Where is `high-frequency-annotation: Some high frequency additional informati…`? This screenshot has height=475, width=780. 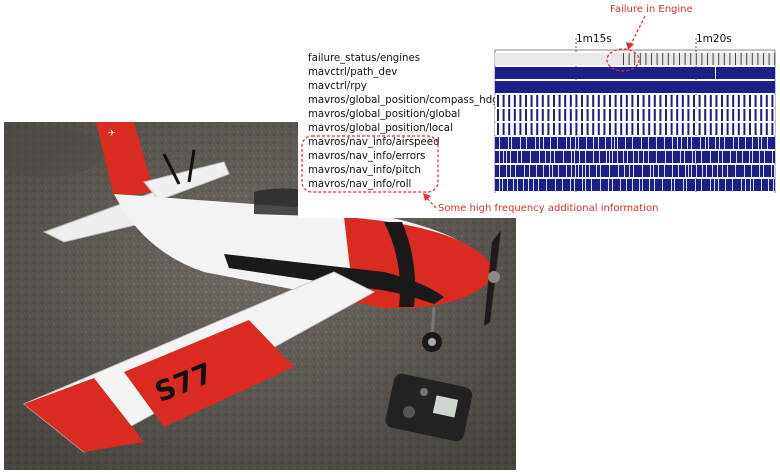
high-frequency-annotation: Some high frequency additional informati… is located at coordinates (548, 208).